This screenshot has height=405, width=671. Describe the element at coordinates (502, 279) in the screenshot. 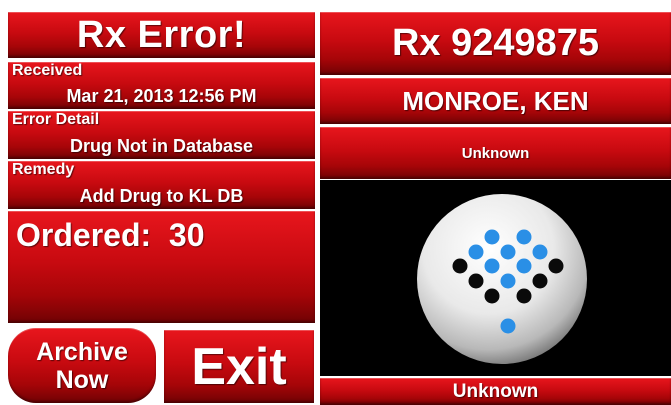

I see `pill-image` at that location.